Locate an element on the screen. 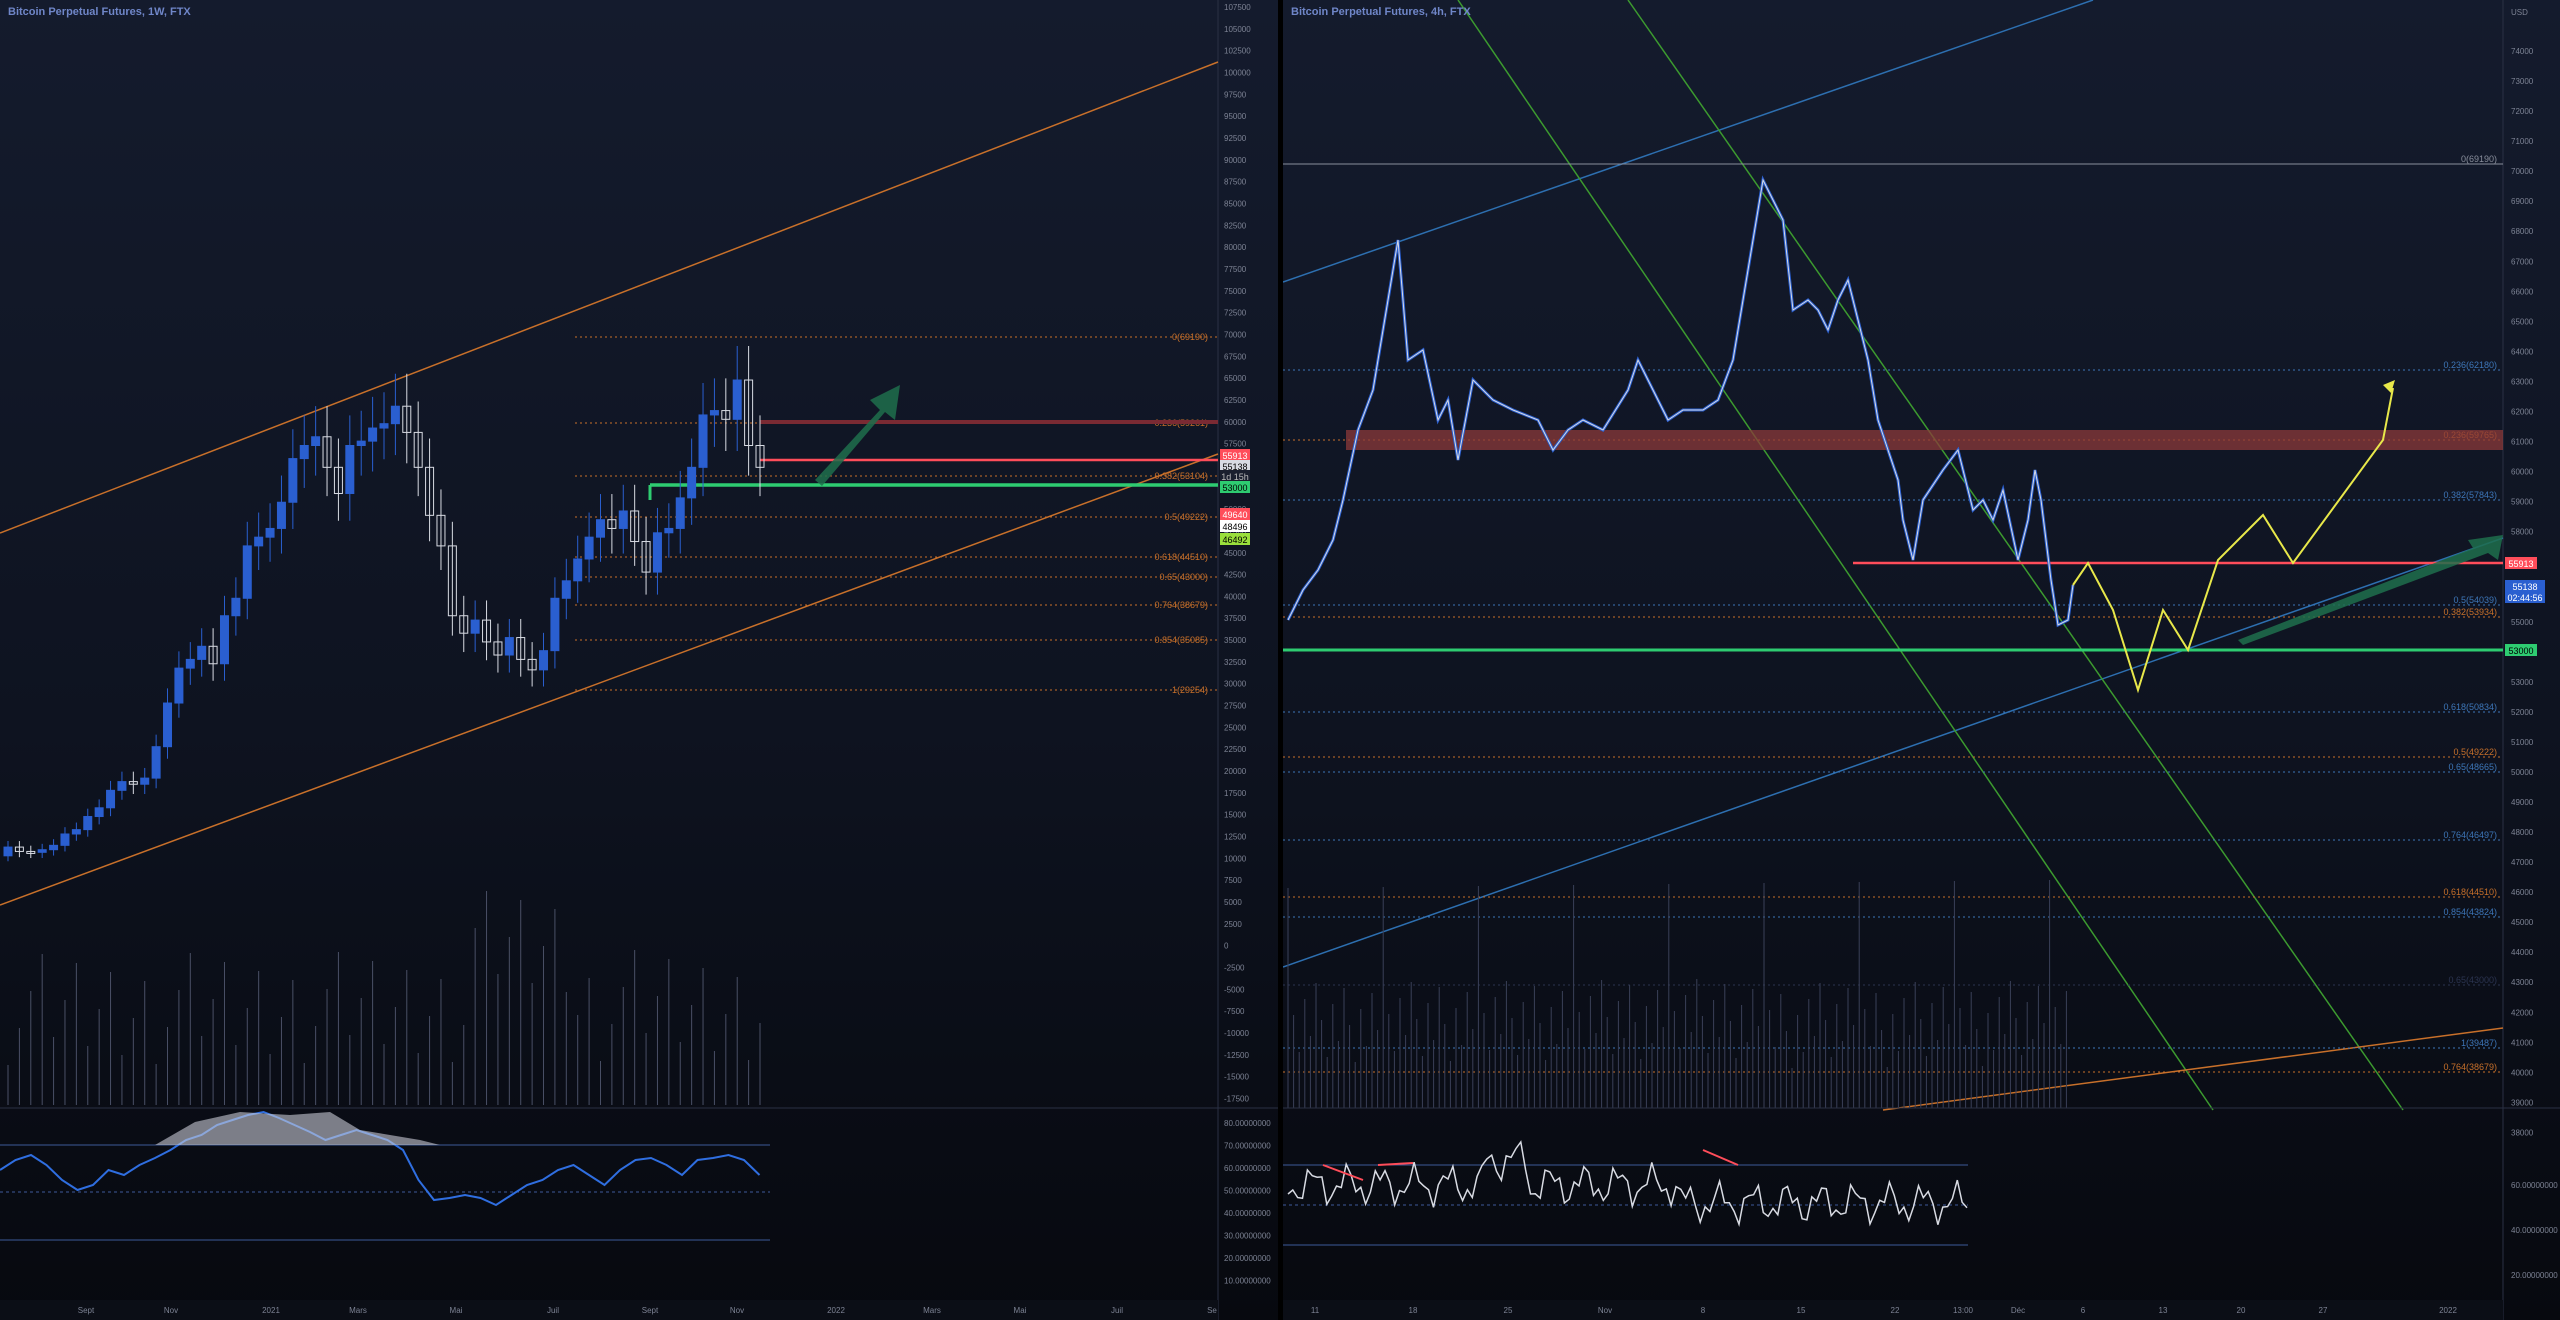 Image resolution: width=2560 pixels, height=1320 pixels. y-tick-label: 75000 is located at coordinates (1235, 291).